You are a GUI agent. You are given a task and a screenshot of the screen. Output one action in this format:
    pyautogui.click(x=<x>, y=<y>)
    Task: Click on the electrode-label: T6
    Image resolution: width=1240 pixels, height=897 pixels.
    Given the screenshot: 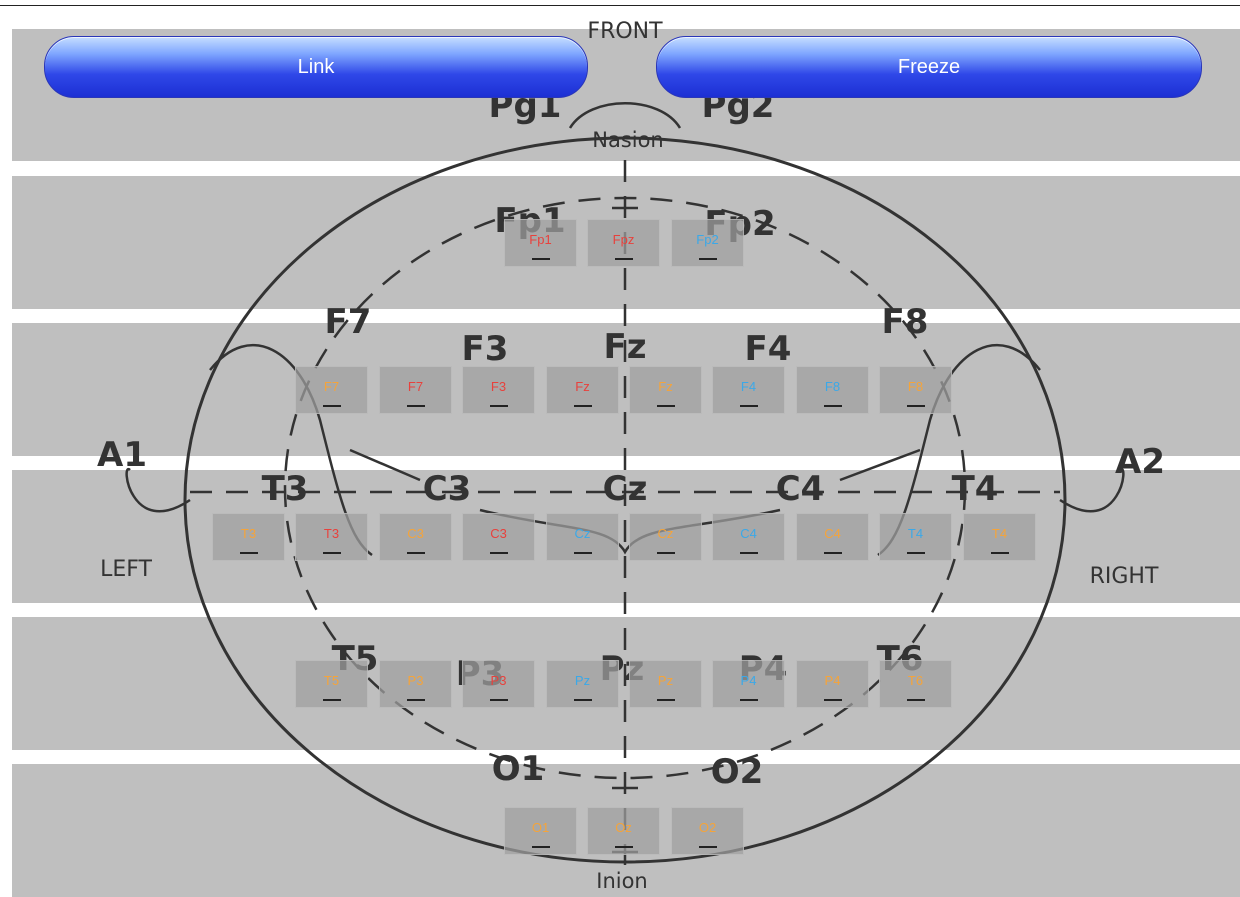 What is the action you would take?
    pyautogui.click(x=915, y=680)
    